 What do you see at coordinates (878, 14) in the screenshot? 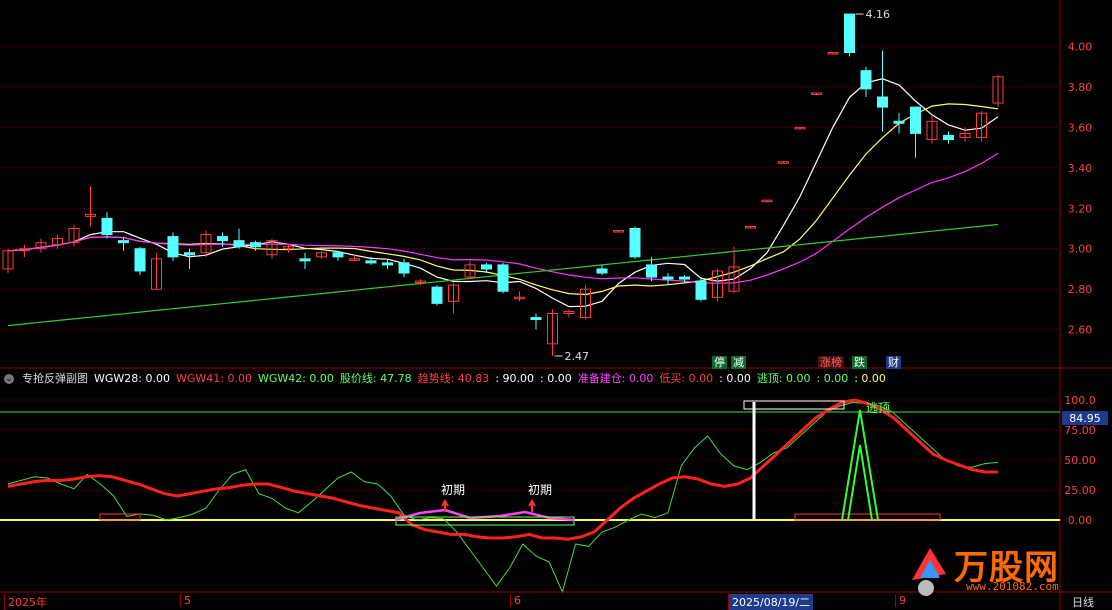
I see `high-label: 4.16` at bounding box center [878, 14].